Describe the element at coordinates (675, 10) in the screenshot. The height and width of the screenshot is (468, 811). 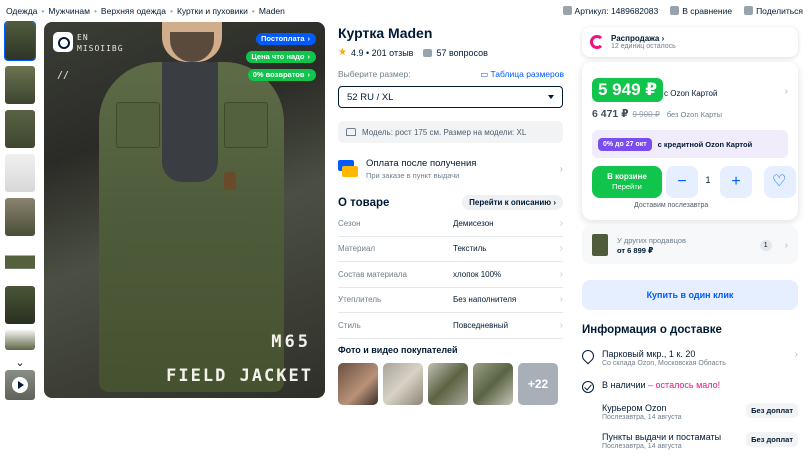
I see `compare-icon` at that location.